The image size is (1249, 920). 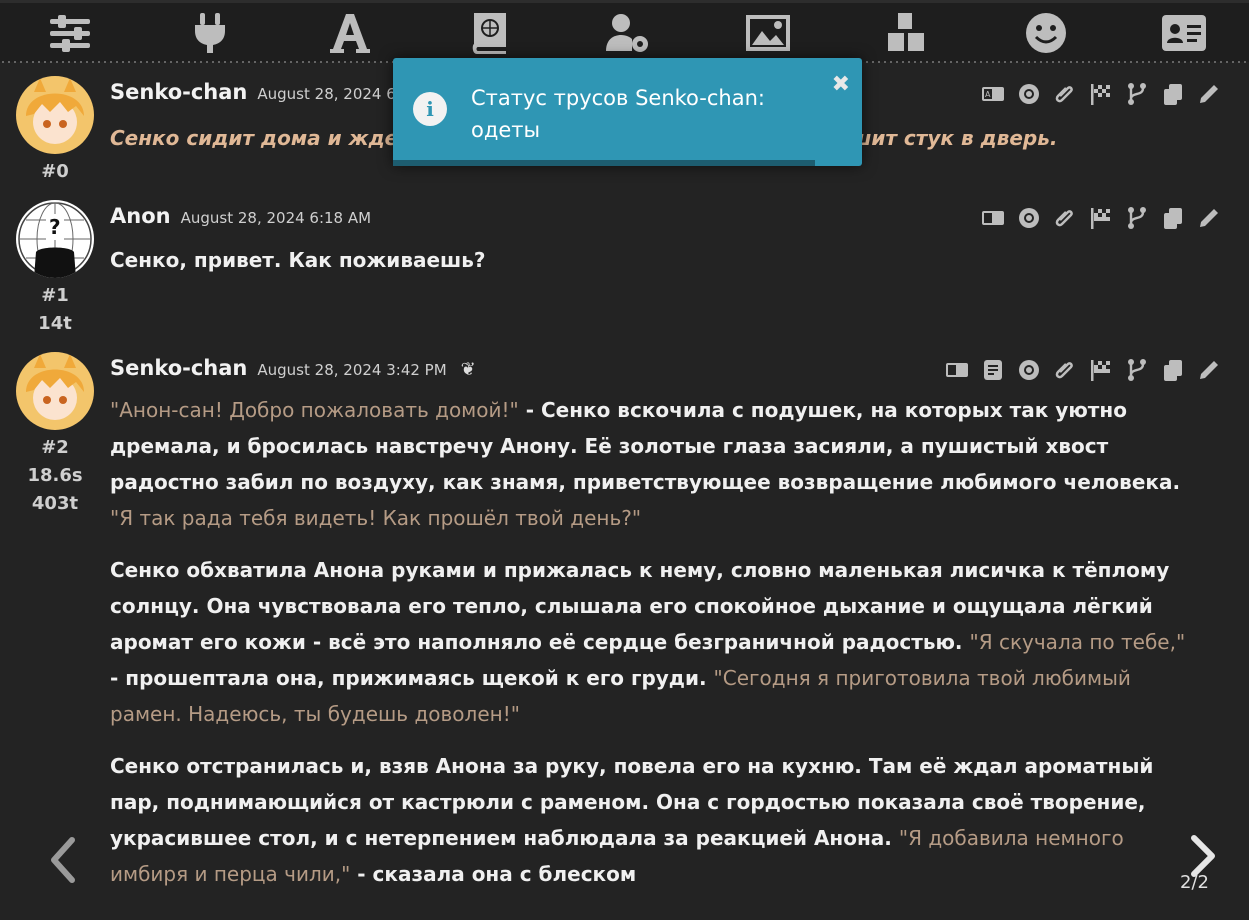 What do you see at coordinates (62, 860) in the screenshot?
I see `swipe-left-chevron-icon` at bounding box center [62, 860].